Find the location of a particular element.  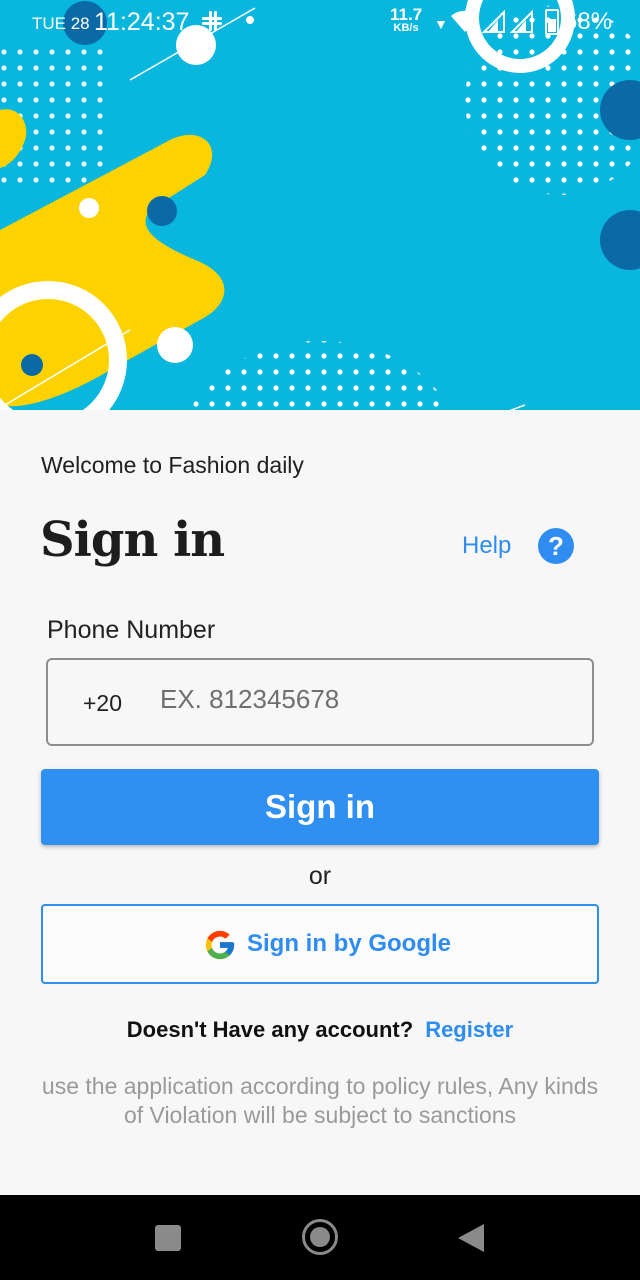

status-bar: TUE 28 11:24:37 11.7 KB/s ▼ 68% is located at coordinates (320, 24).